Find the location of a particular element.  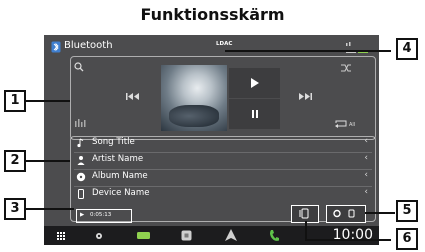

disc-icon is located at coordinates (81, 177).